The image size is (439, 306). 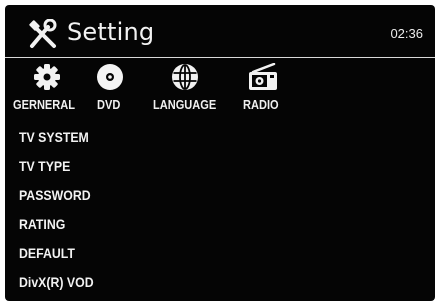 What do you see at coordinates (151, 166) in the screenshot?
I see `menu-item-tv-type: TV TYPE` at bounding box center [151, 166].